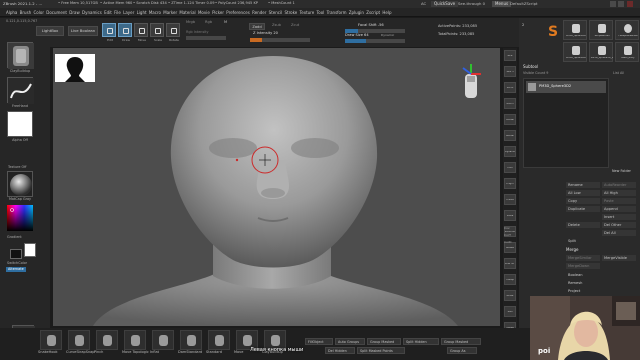  I want to click on list-all-button: List All, so click(618, 73).